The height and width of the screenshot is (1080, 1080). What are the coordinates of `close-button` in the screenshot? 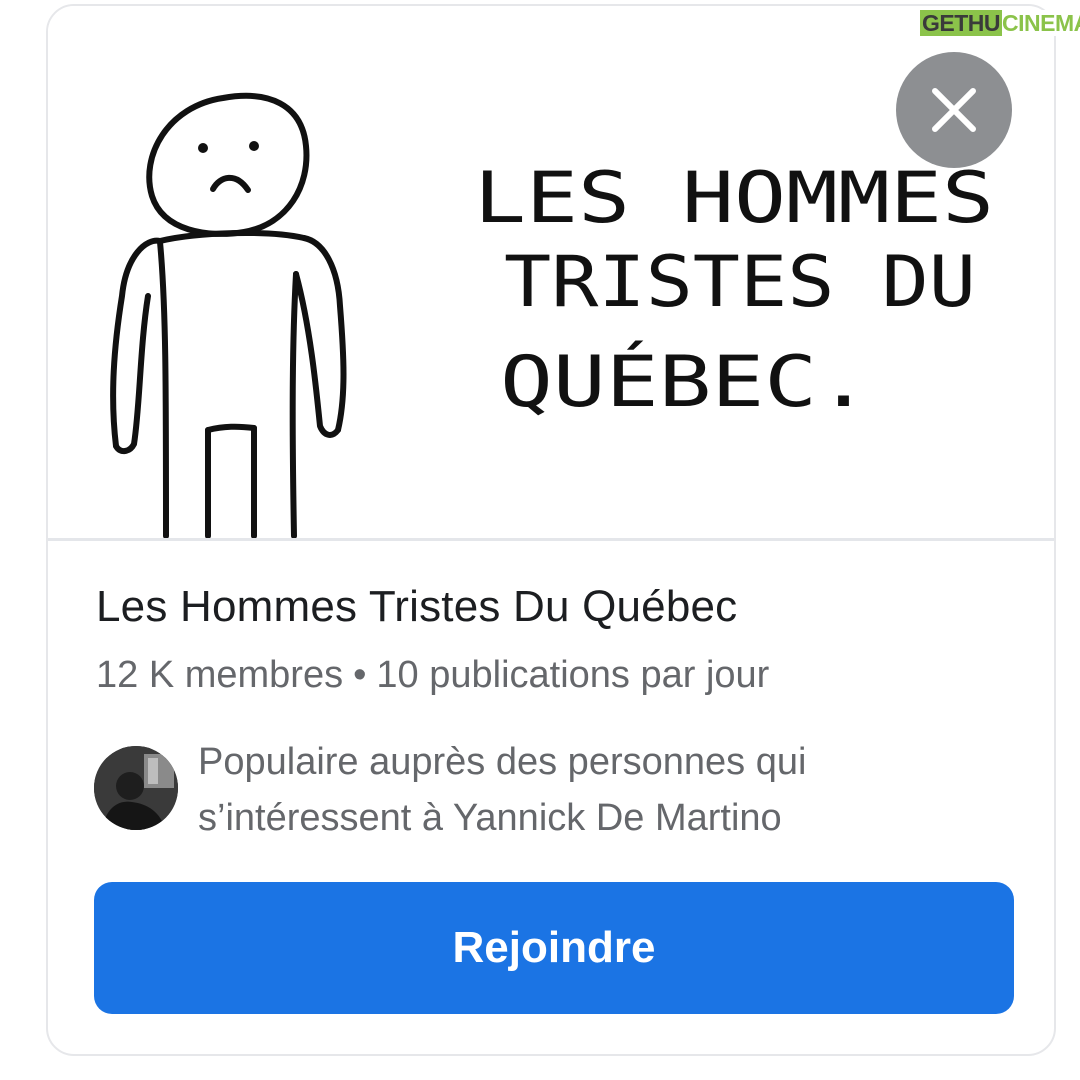 It's located at (954, 110).